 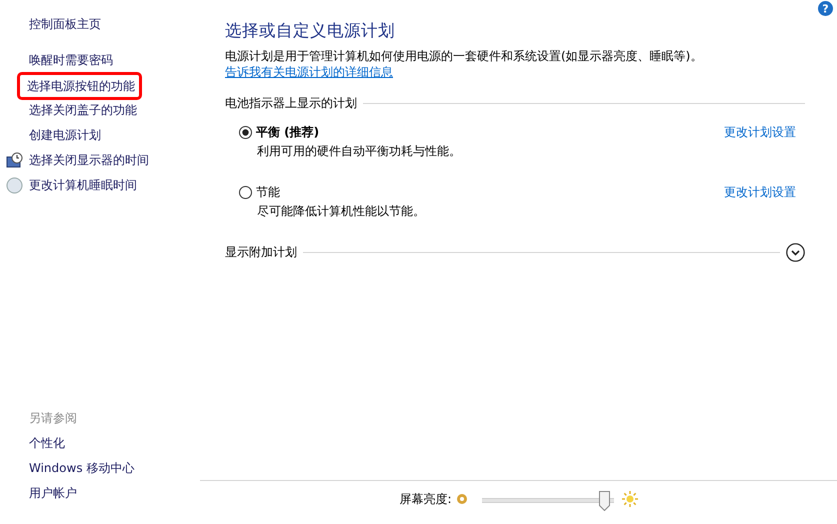 What do you see at coordinates (100, 135) in the screenshot?
I see `sidebar-link: 创建电源计划` at bounding box center [100, 135].